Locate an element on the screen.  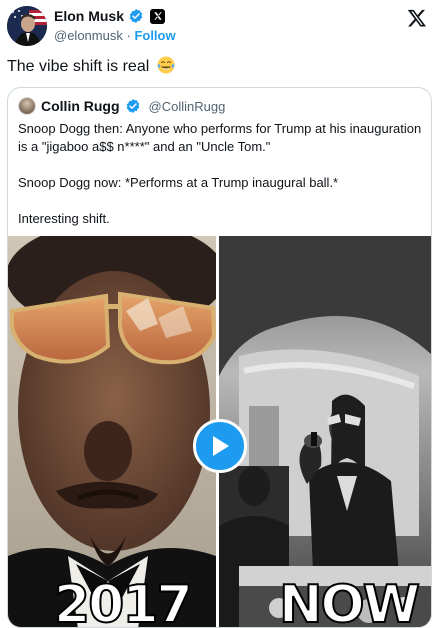
tweet-header: Elon Musk @elonmusk · Follow is located at coordinates (219, 25).